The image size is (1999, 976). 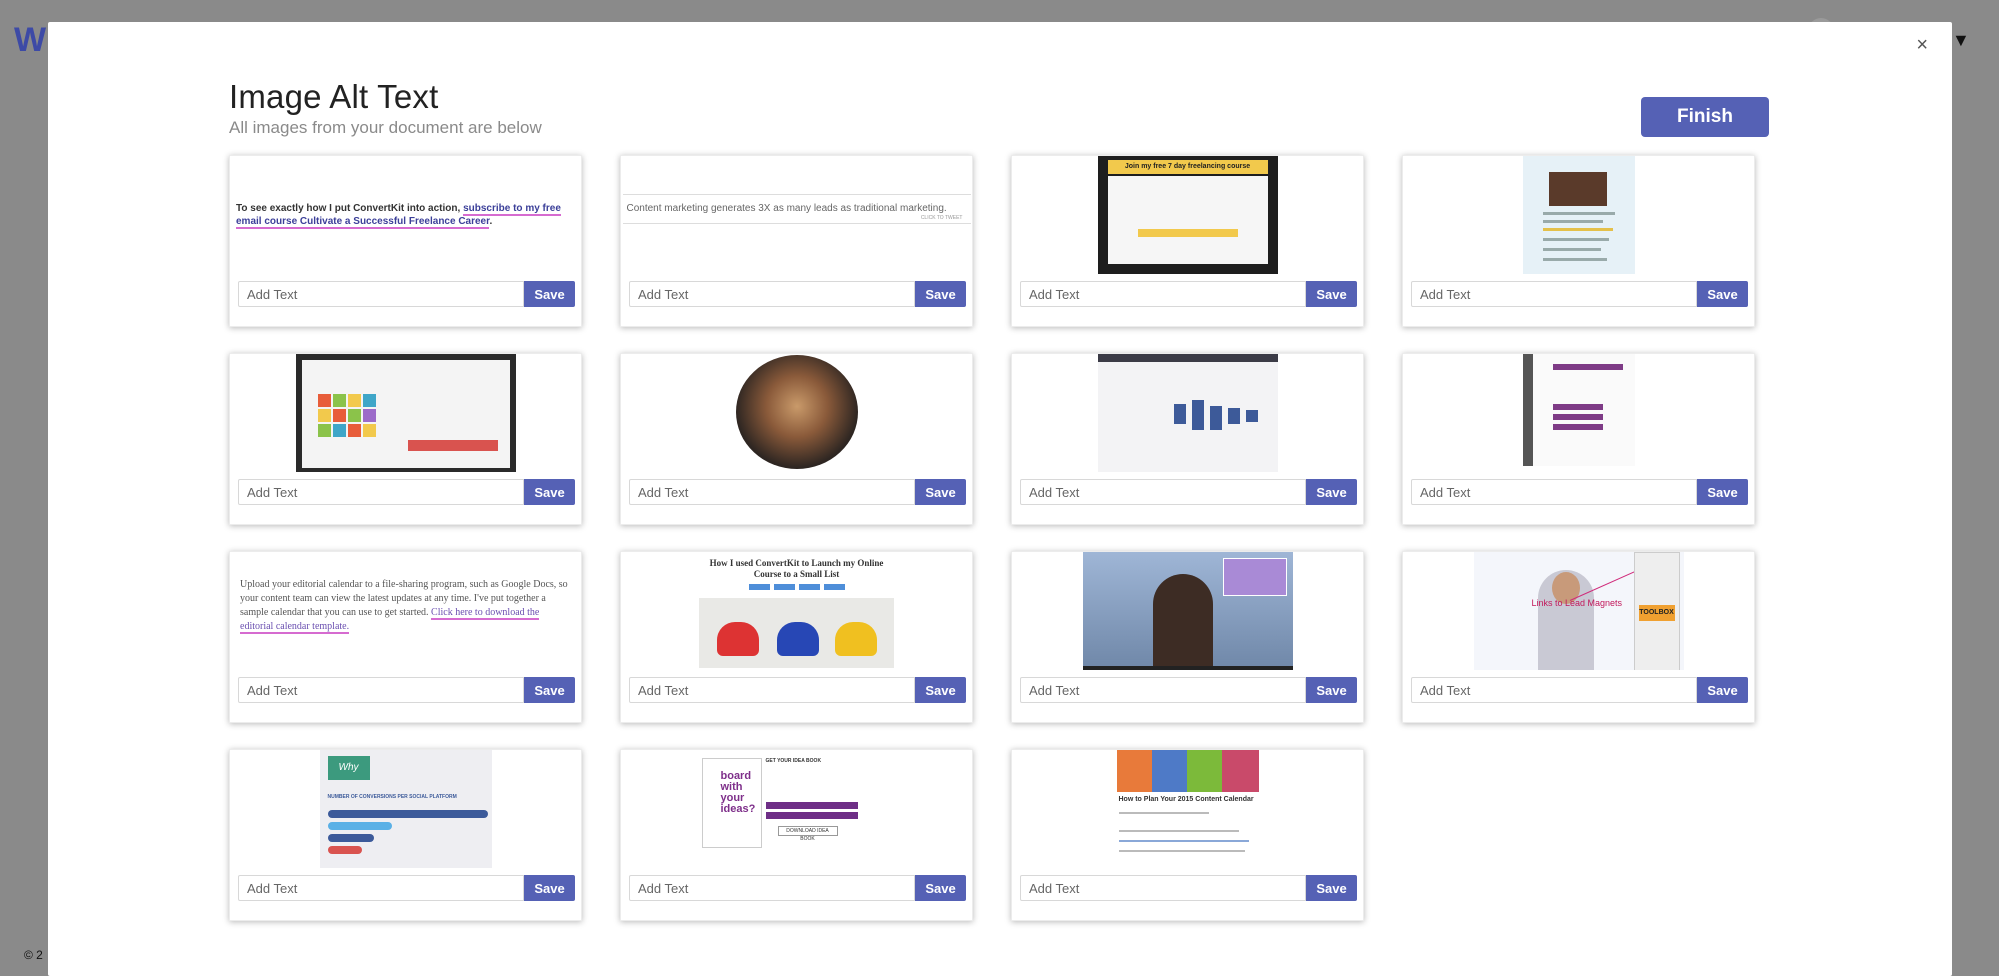 I want to click on thumbnail-text-end: ., so click(x=491, y=221).